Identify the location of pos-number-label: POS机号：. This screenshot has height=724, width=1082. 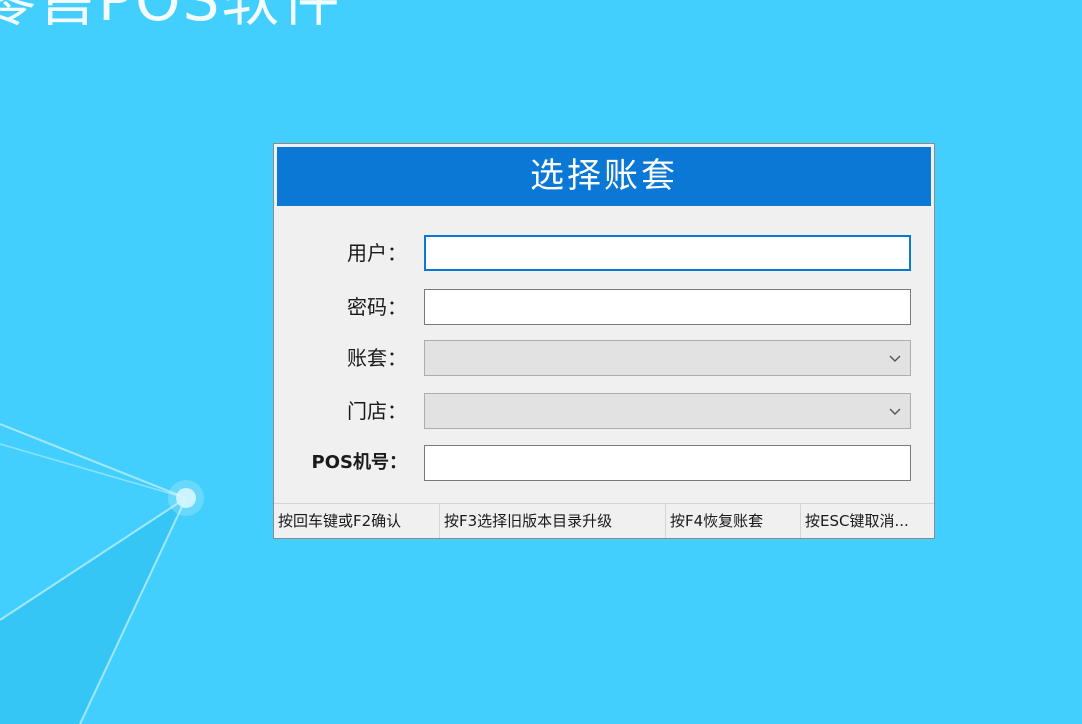
(359, 462).